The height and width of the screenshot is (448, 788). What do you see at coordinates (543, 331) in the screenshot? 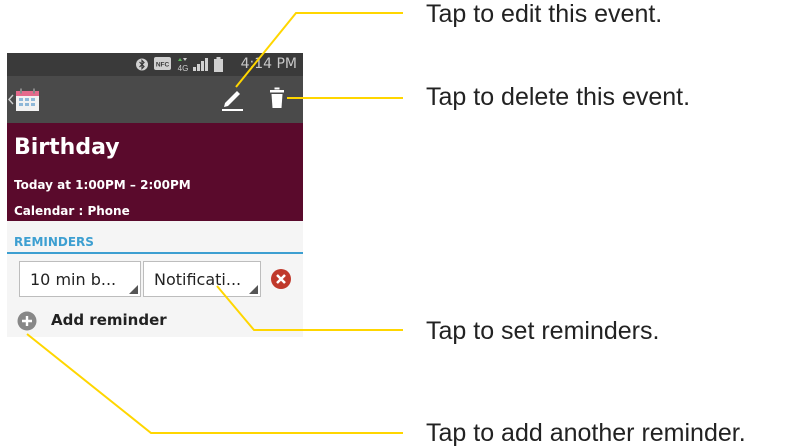
I see `set-reminders-annotation: Tap to set reminders.` at bounding box center [543, 331].